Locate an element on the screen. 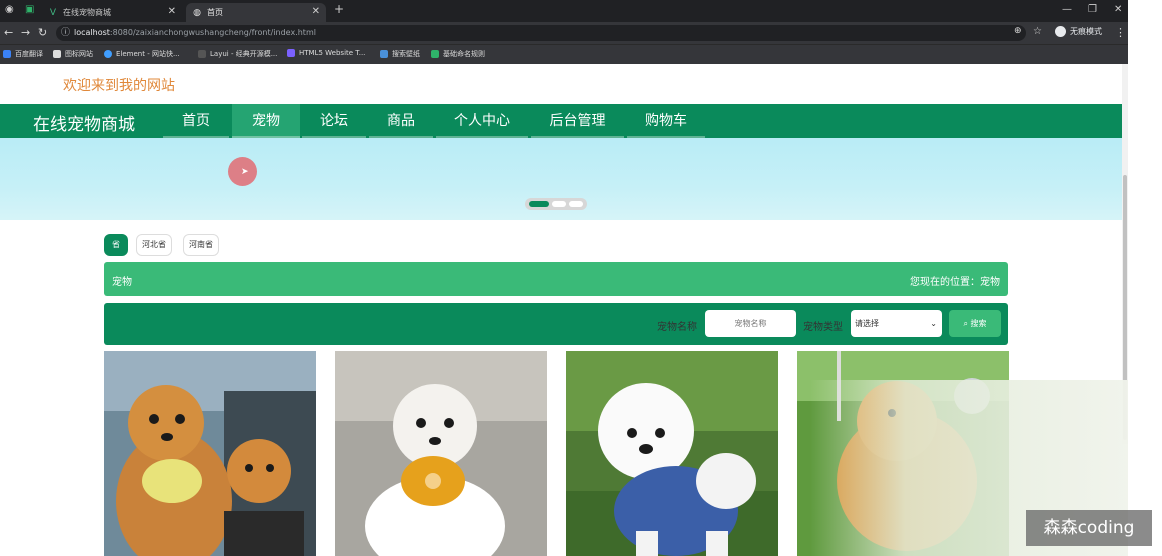 The image size is (1162, 556). bookmark-label: 百度翻译 is located at coordinates (29, 54).